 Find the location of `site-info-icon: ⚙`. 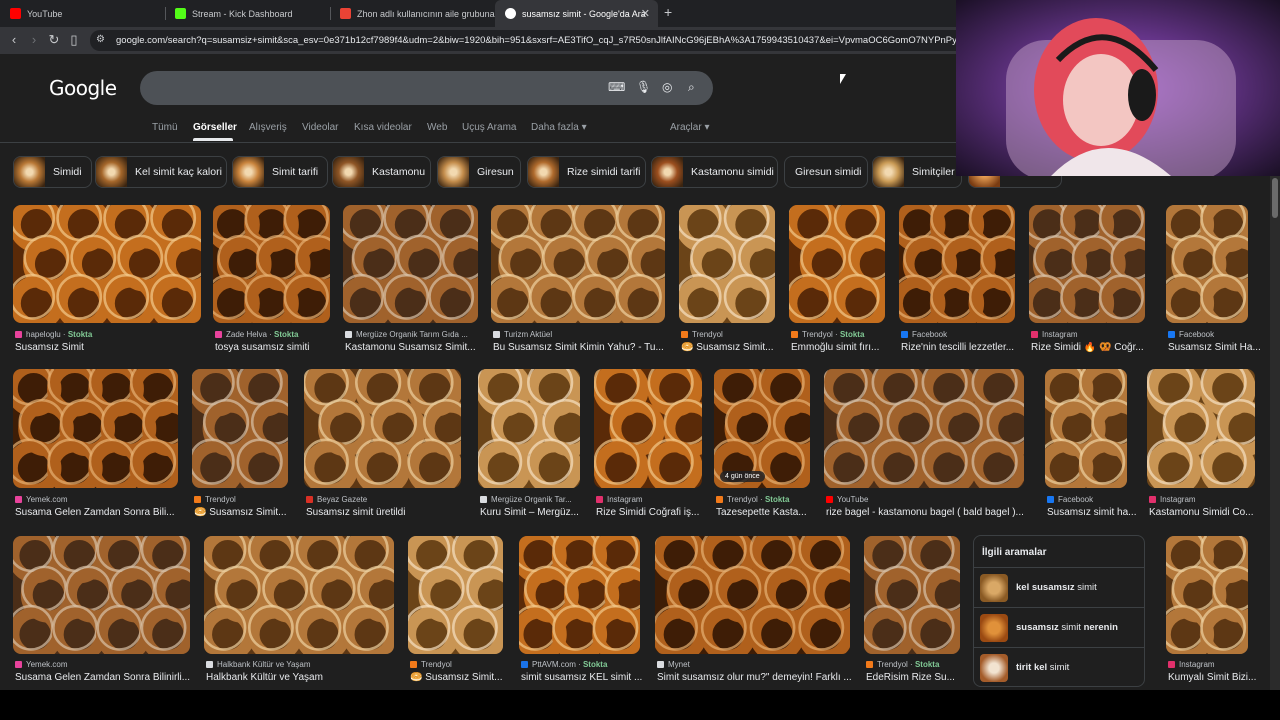

site-info-icon: ⚙ is located at coordinates (100, 39).